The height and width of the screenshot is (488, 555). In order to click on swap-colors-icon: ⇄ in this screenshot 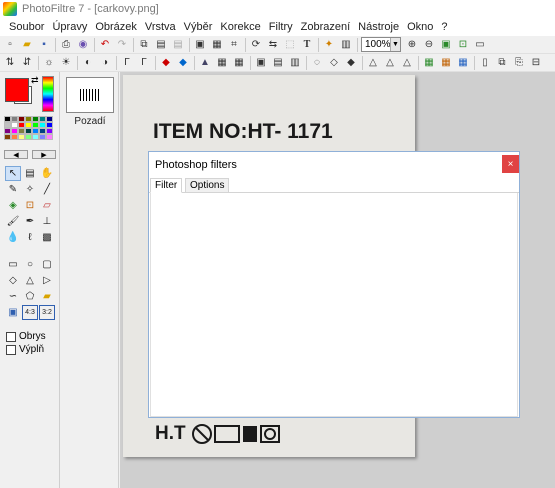, I will do `click(35, 80)`.